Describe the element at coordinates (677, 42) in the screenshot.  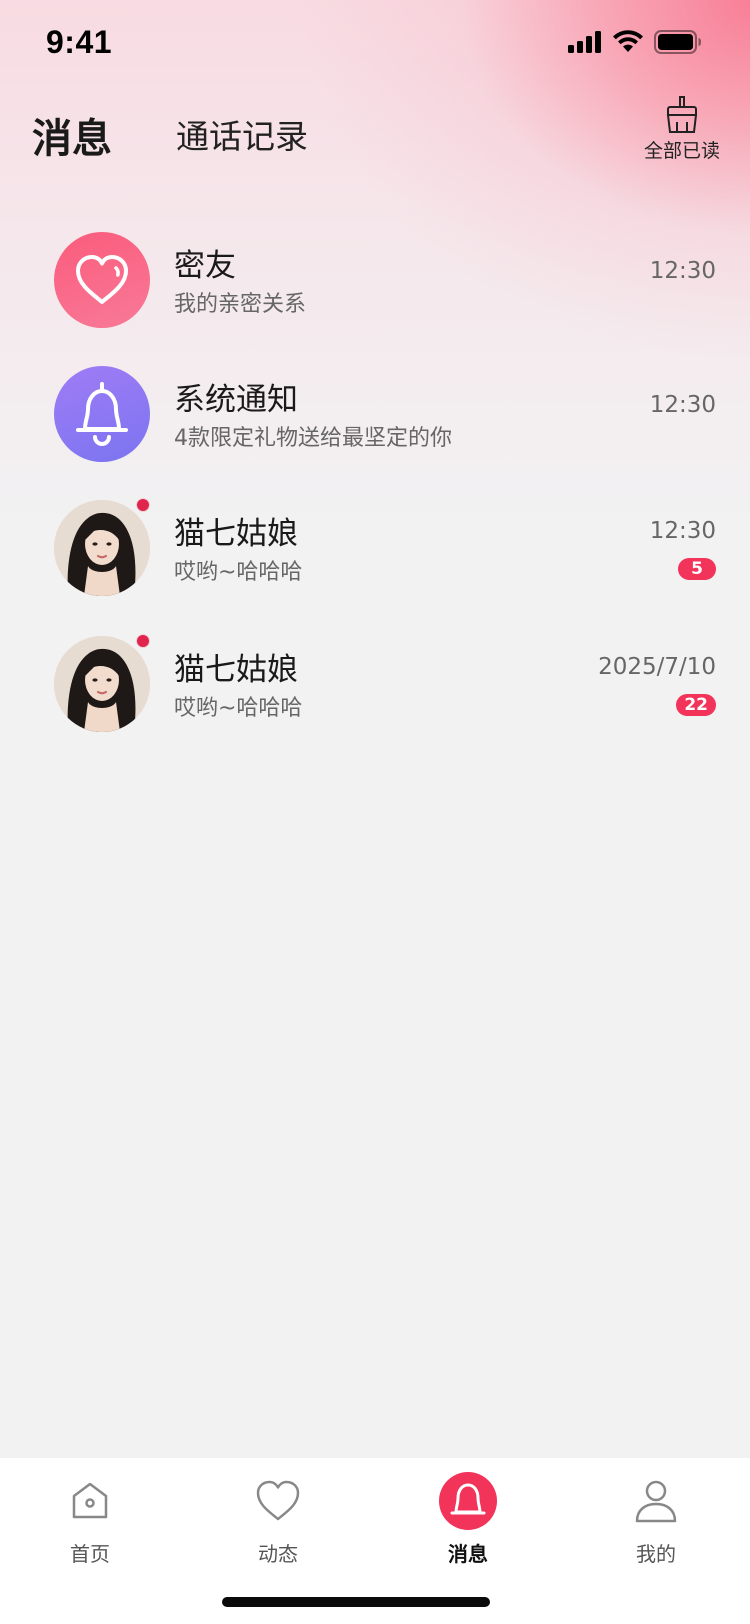
I see `battery-icon` at that location.